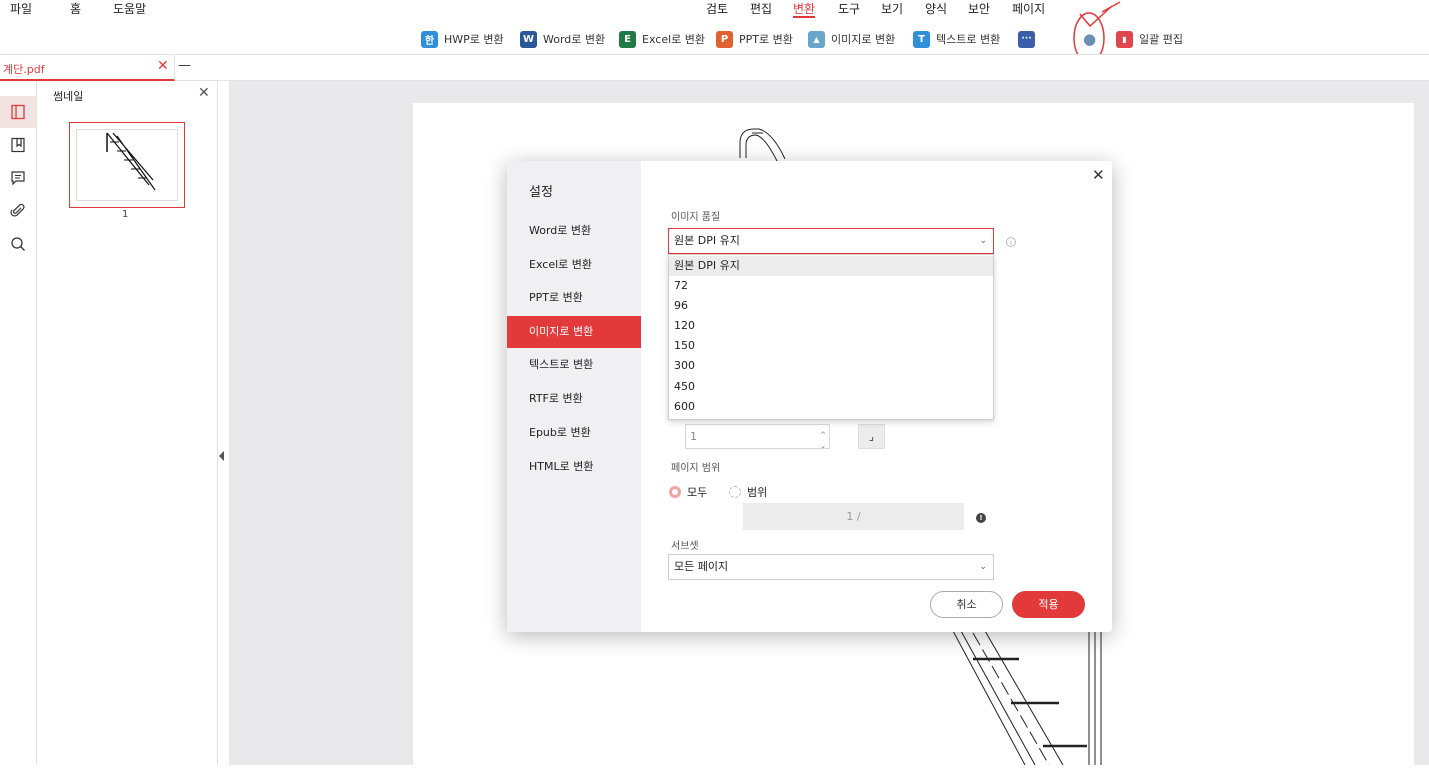 The image size is (1429, 768). Describe the element at coordinates (24, 69) in the screenshot. I see `document-tab-title: 계단.pdf` at that location.